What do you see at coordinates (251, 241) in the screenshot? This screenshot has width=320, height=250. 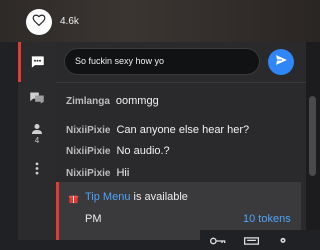 I see `keyboard-icon` at bounding box center [251, 241].